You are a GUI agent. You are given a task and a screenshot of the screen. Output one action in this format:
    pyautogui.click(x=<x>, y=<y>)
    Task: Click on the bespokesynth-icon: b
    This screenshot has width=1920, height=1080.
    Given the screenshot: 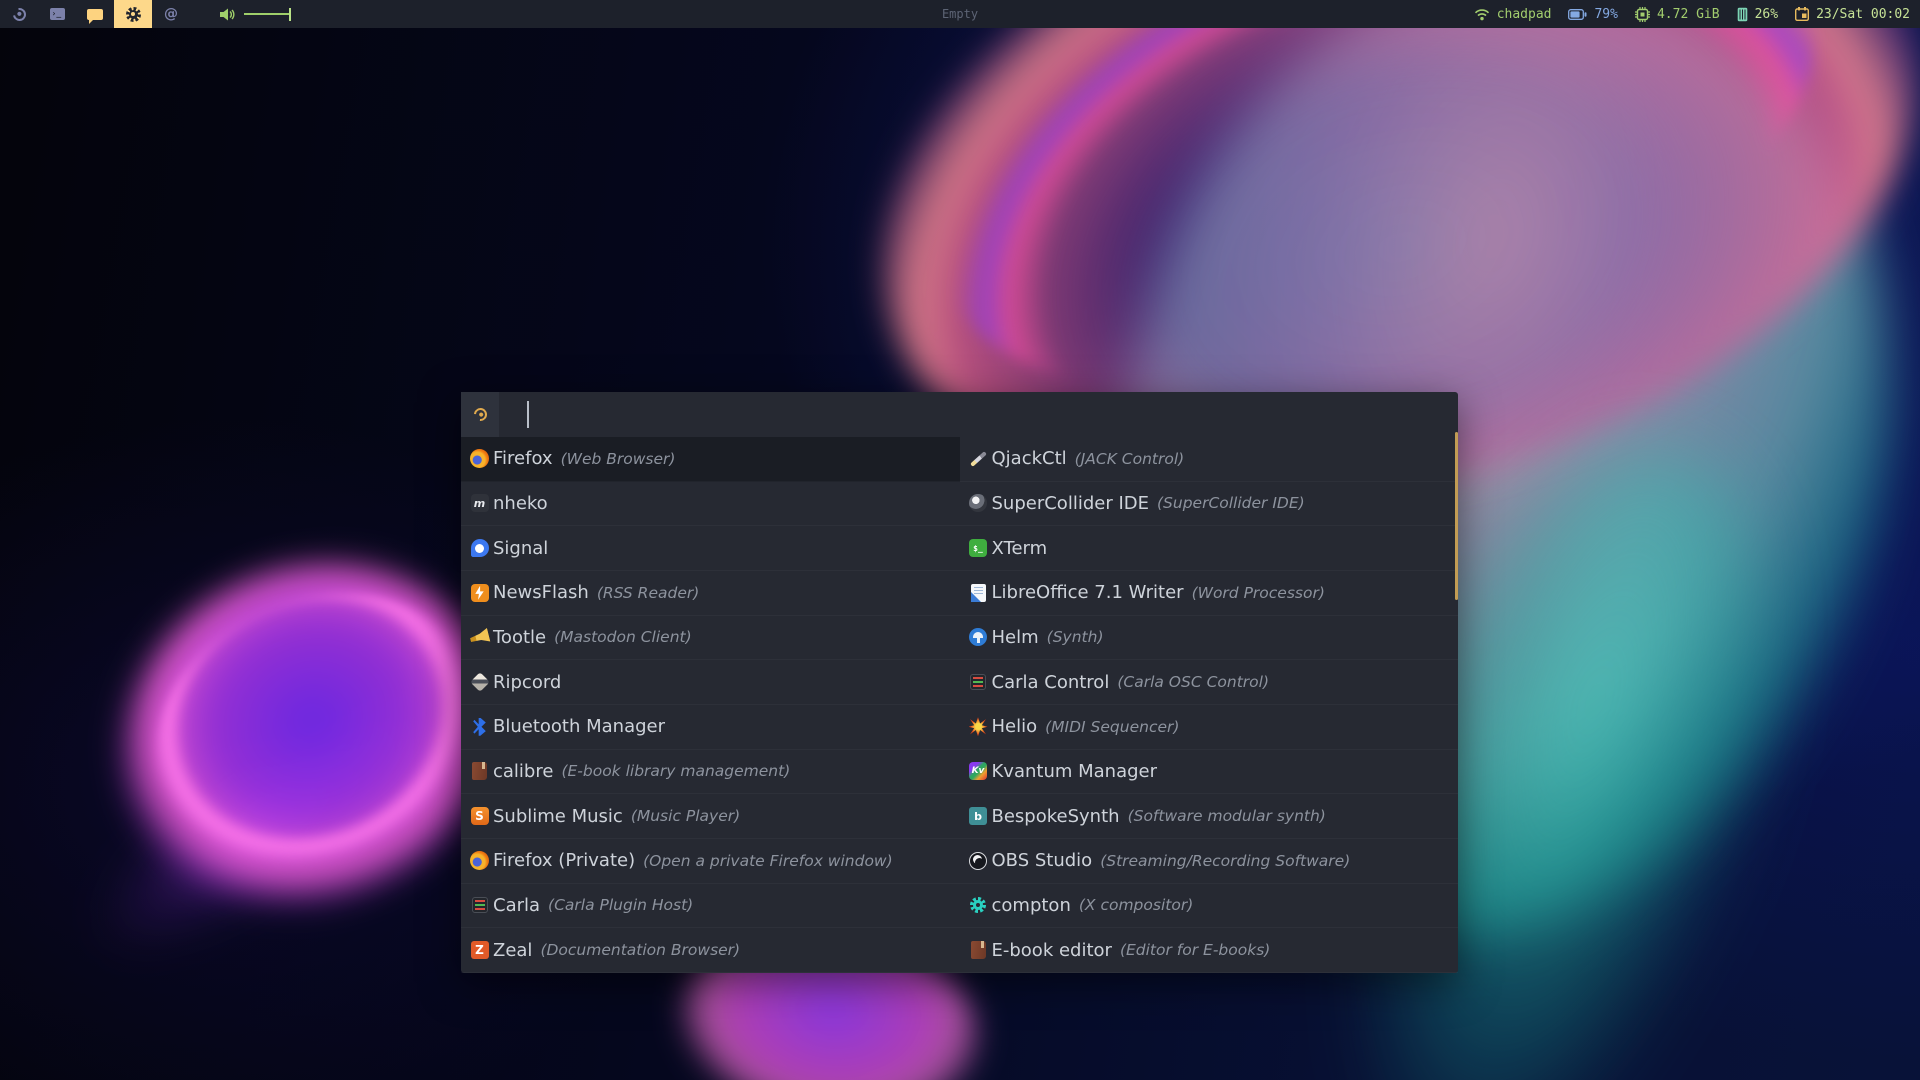 What is the action you would take?
    pyautogui.click(x=978, y=816)
    